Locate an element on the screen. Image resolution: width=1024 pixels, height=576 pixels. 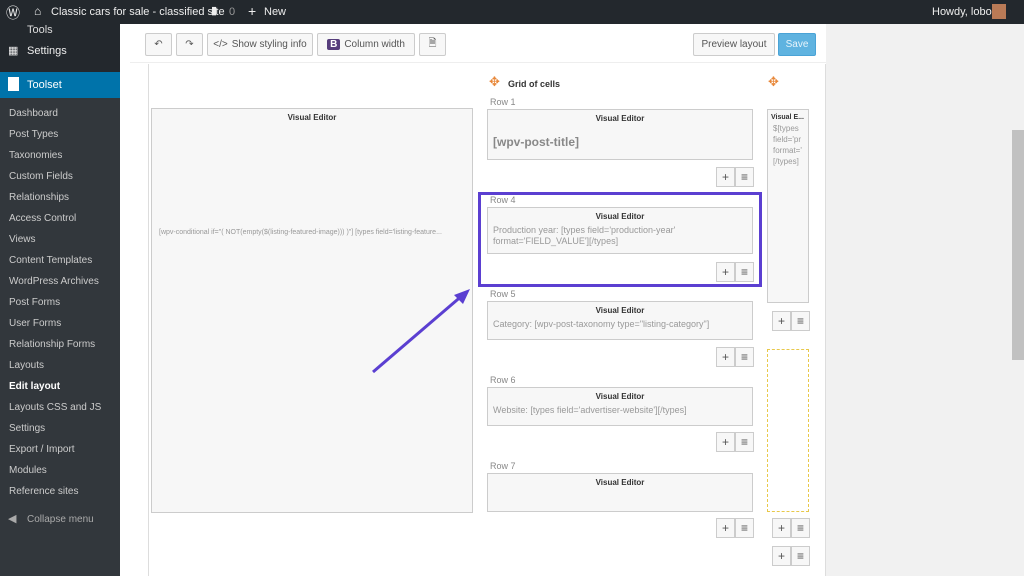
column-width-button: B Column width is located at coordinates (366, 44).